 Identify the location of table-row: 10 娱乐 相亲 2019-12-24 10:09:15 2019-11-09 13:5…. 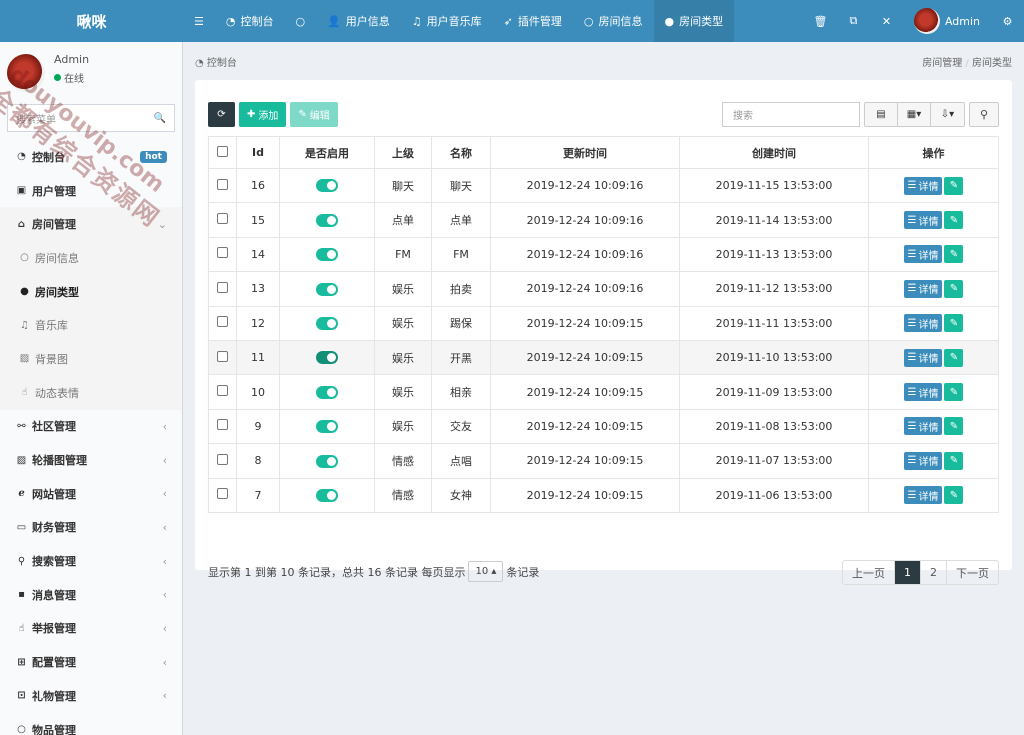
(603, 392).